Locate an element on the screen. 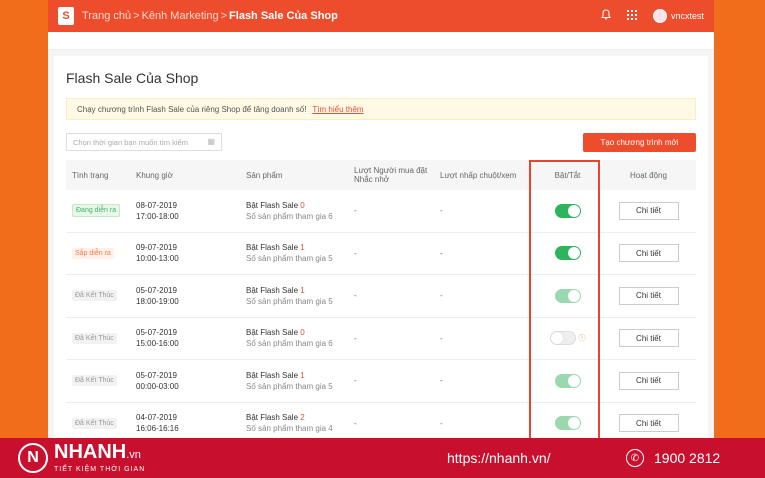 Image resolution: width=765 pixels, height=478 pixels. brand-name-main: NHANH is located at coordinates (90, 452).